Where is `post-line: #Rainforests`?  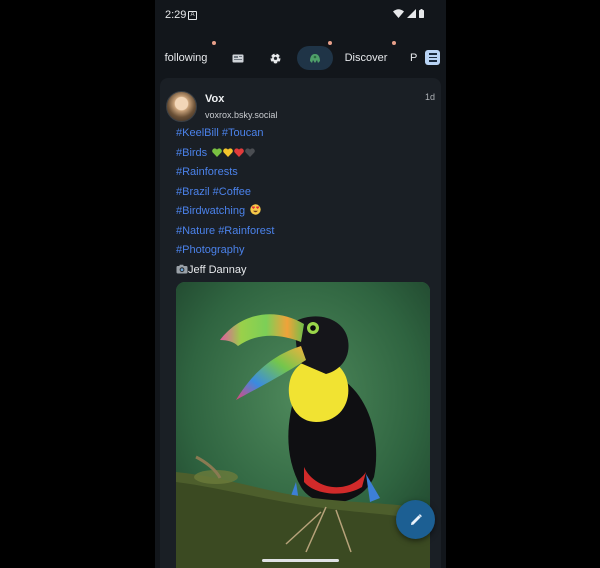
post-line: #Rainforests is located at coordinates (305, 173).